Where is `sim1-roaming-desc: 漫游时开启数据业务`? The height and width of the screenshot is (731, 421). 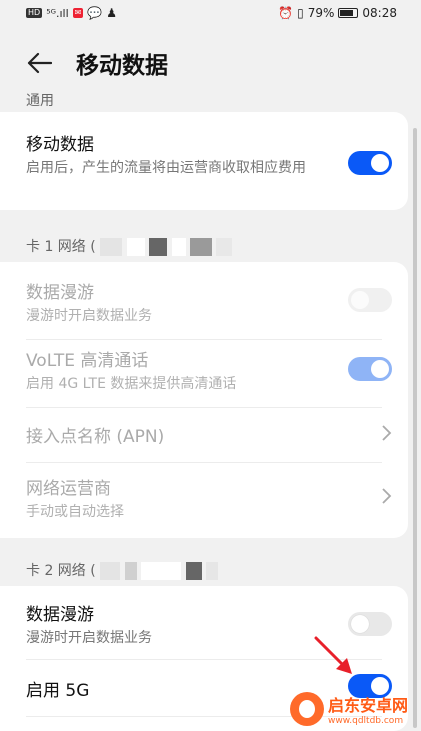 sim1-roaming-desc: 漫游时开启数据业务 is located at coordinates (89, 316).